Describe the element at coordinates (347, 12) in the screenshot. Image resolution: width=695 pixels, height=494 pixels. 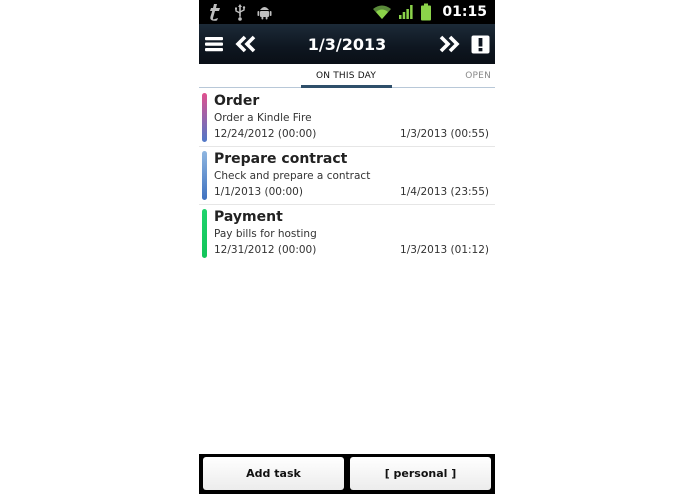
I see `status-bar: 01:15` at that location.